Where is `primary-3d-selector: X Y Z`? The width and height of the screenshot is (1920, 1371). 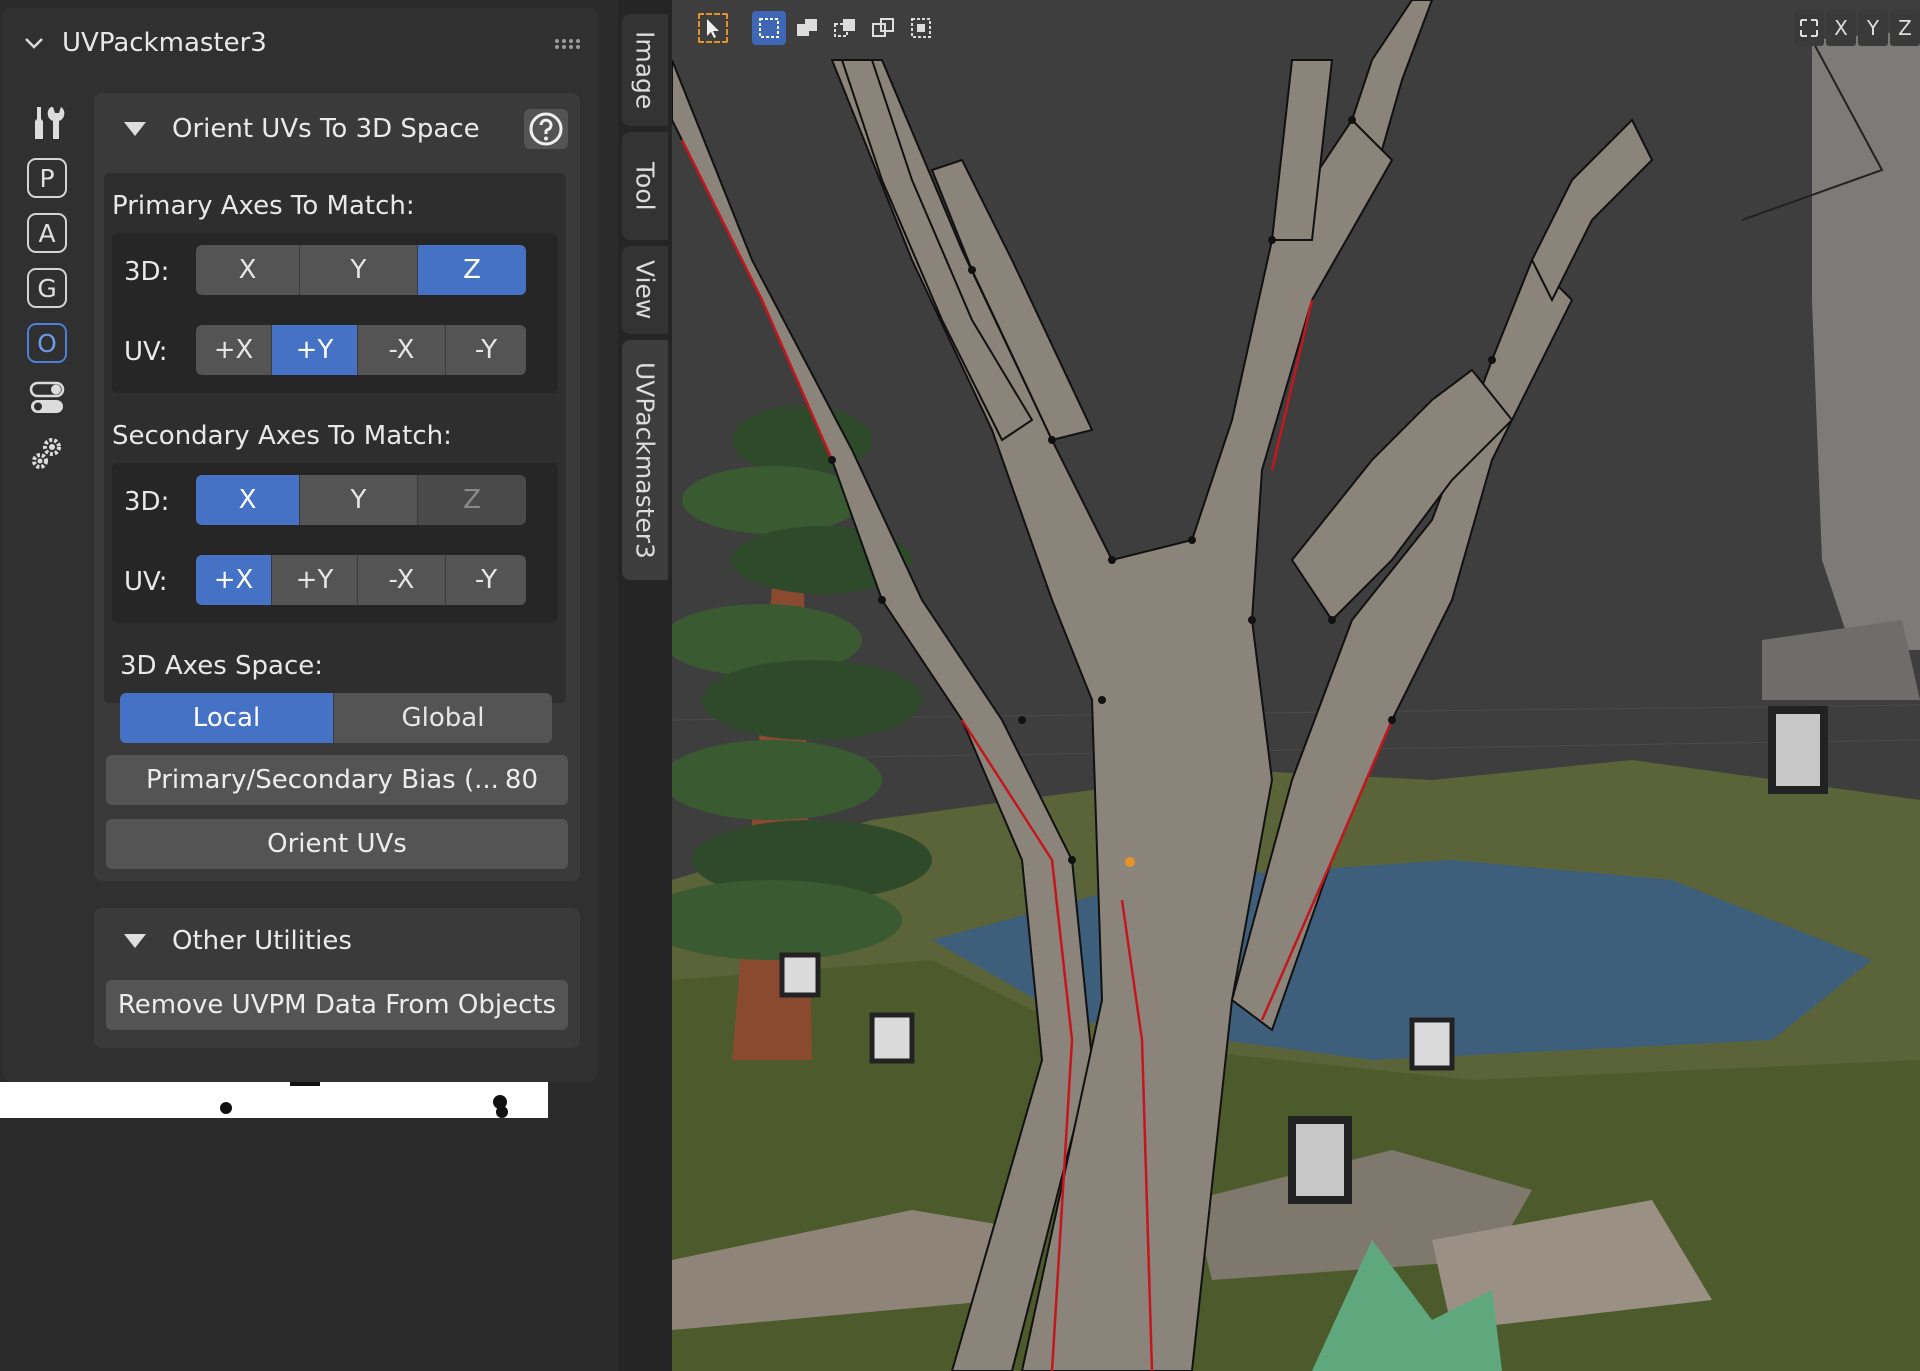
primary-3d-selector: X Y Z is located at coordinates (361, 270).